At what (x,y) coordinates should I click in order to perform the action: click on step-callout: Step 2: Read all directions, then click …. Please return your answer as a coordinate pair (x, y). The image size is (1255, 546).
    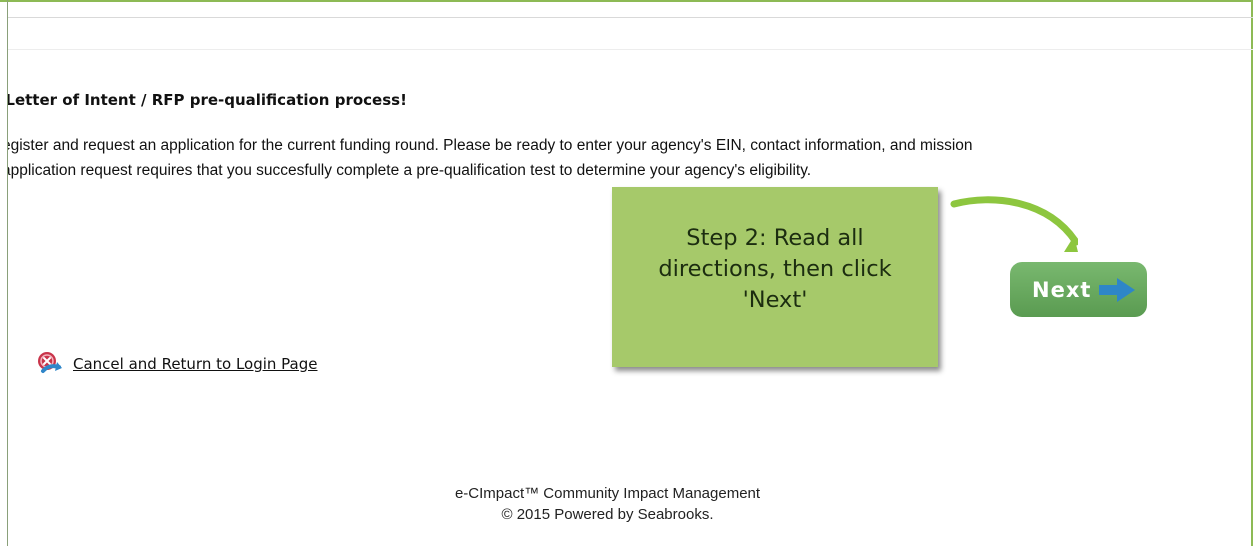
    Looking at the image, I should click on (775, 277).